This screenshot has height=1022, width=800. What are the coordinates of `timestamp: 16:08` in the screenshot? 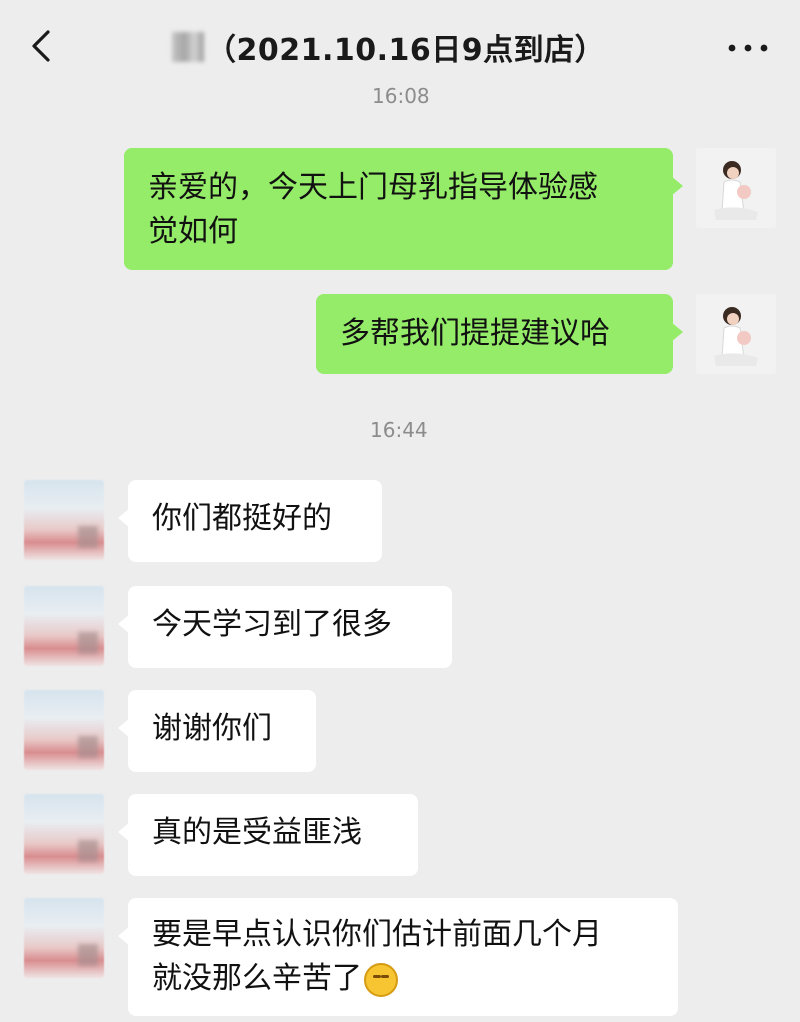 It's located at (401, 96).